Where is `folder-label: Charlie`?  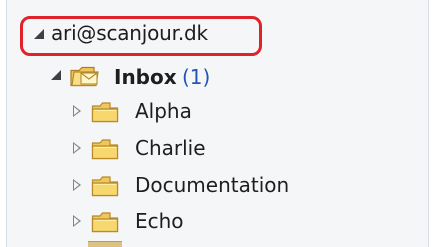
folder-label: Charlie is located at coordinates (170, 148).